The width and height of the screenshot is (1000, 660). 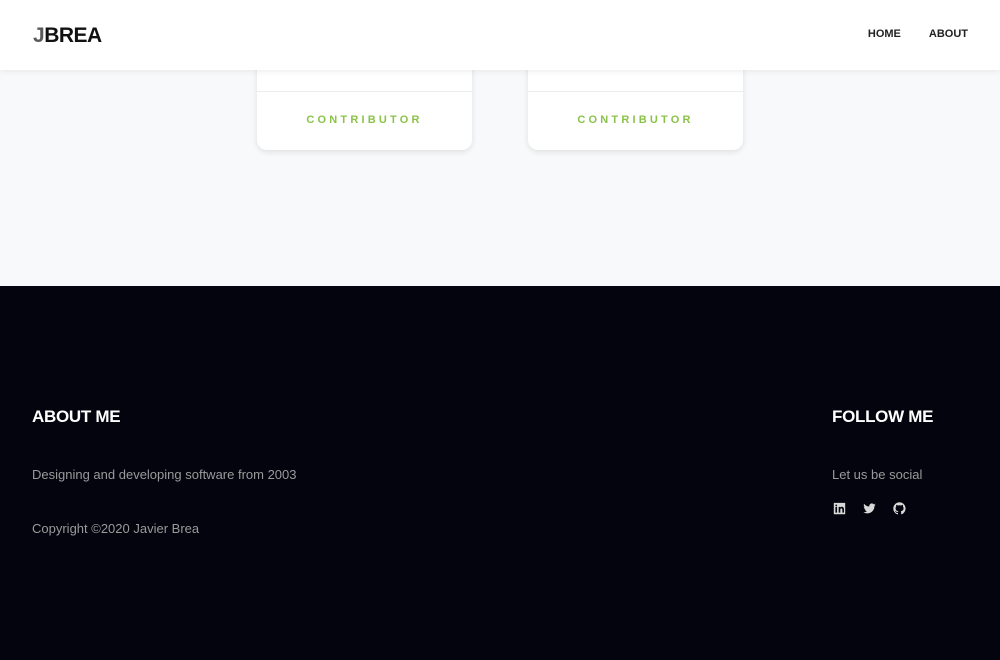 What do you see at coordinates (948, 34) in the screenshot?
I see `nav-link-about: ABOUT` at bounding box center [948, 34].